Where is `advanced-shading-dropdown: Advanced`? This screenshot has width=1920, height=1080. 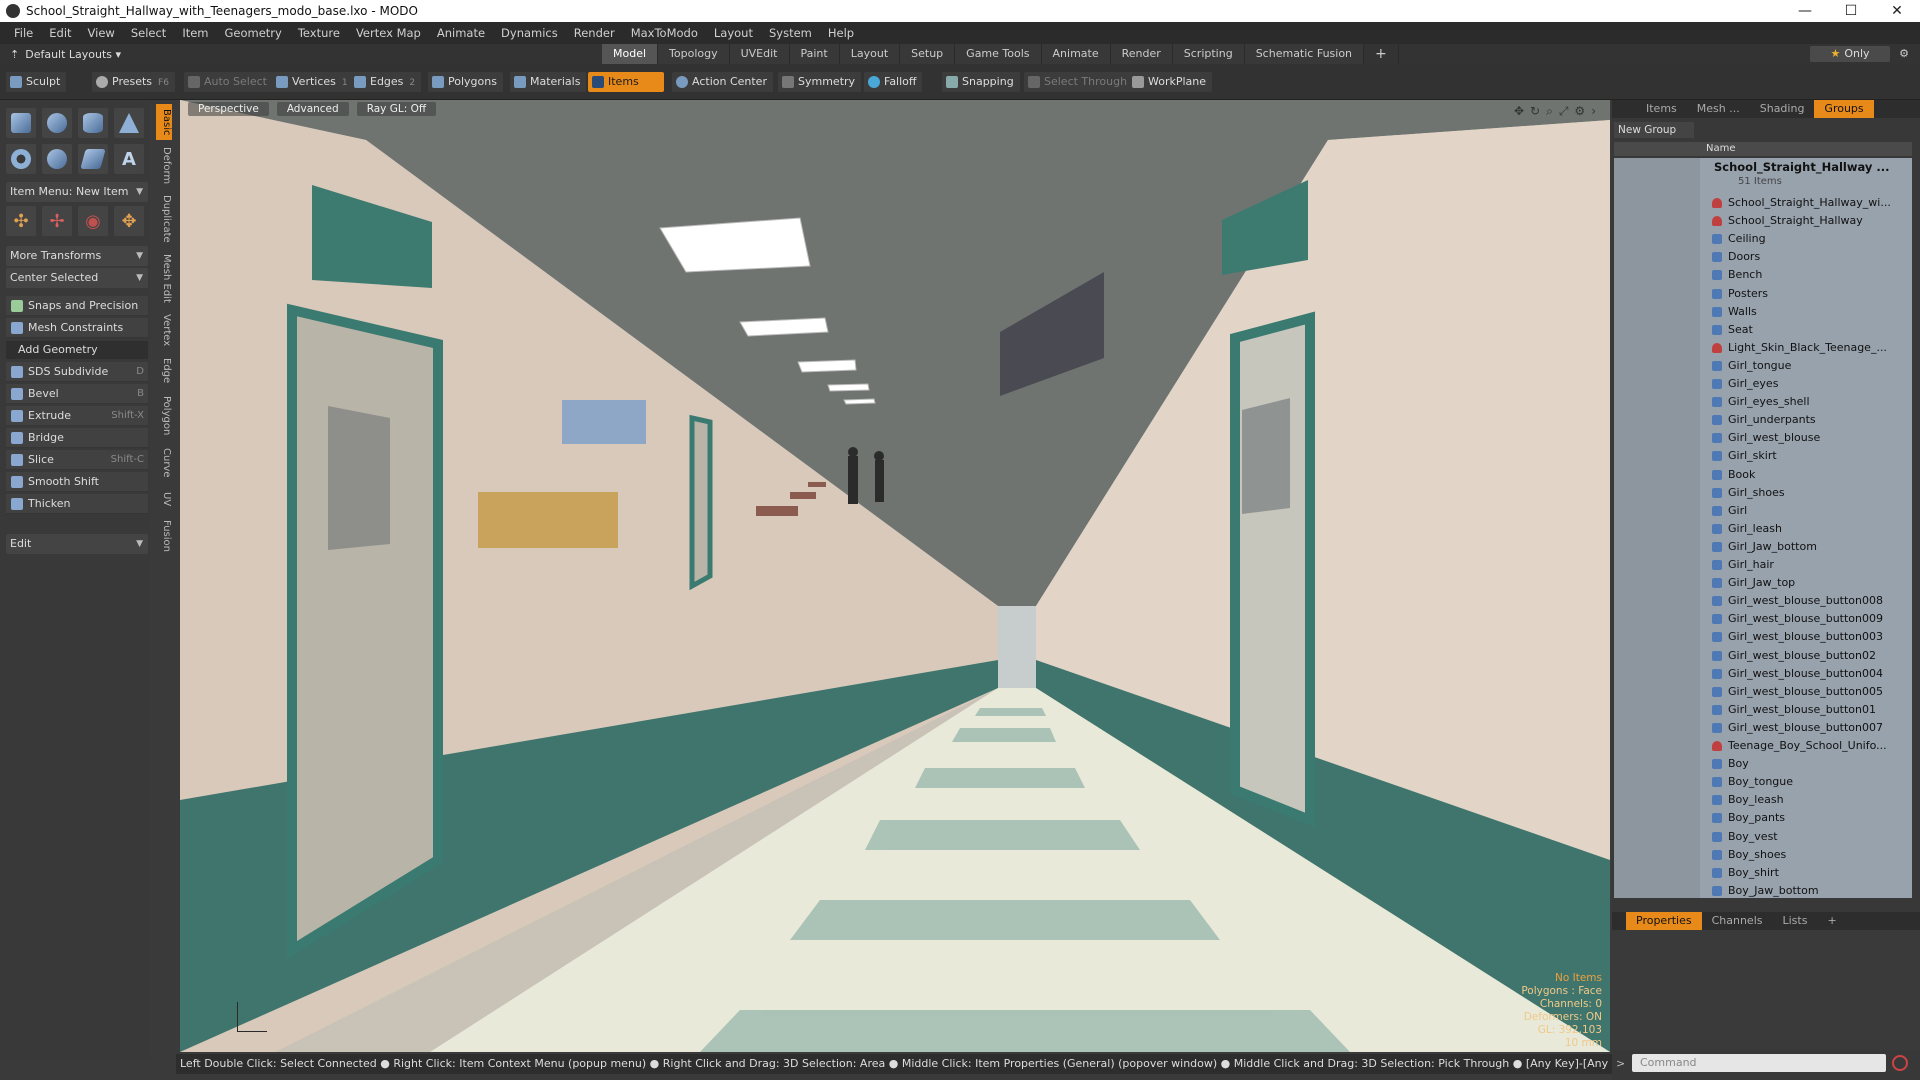
advanced-shading-dropdown: Advanced is located at coordinates (312, 109).